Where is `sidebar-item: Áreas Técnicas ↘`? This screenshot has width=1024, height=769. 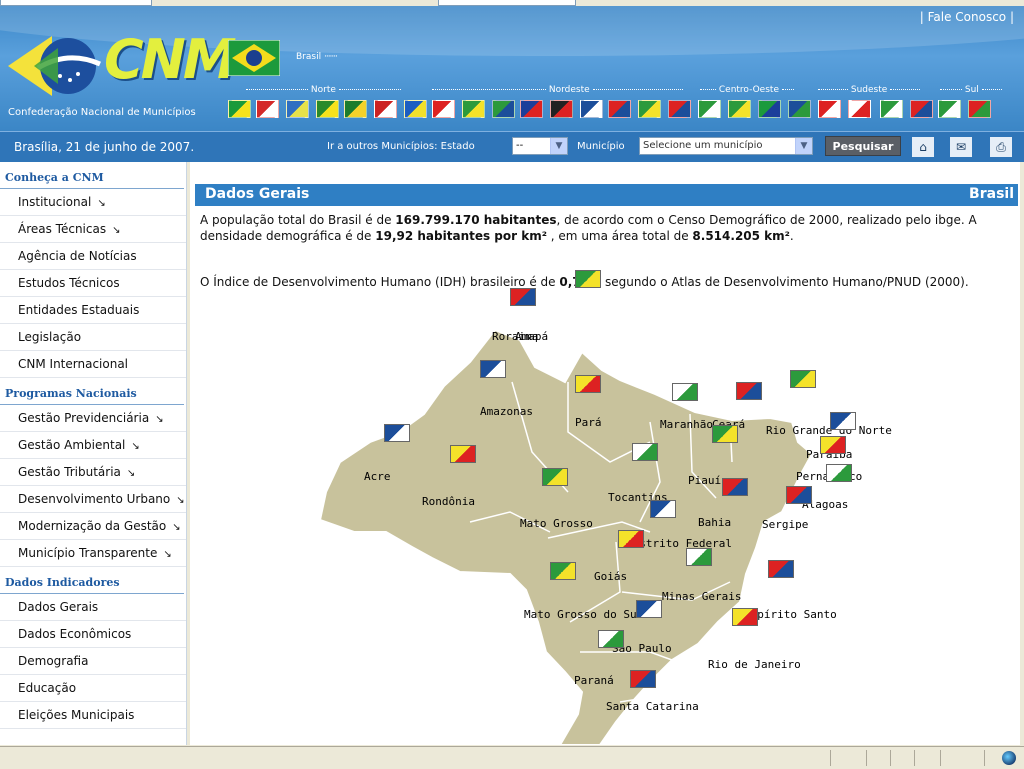 sidebar-item: Áreas Técnicas ↘ is located at coordinates (93, 229).